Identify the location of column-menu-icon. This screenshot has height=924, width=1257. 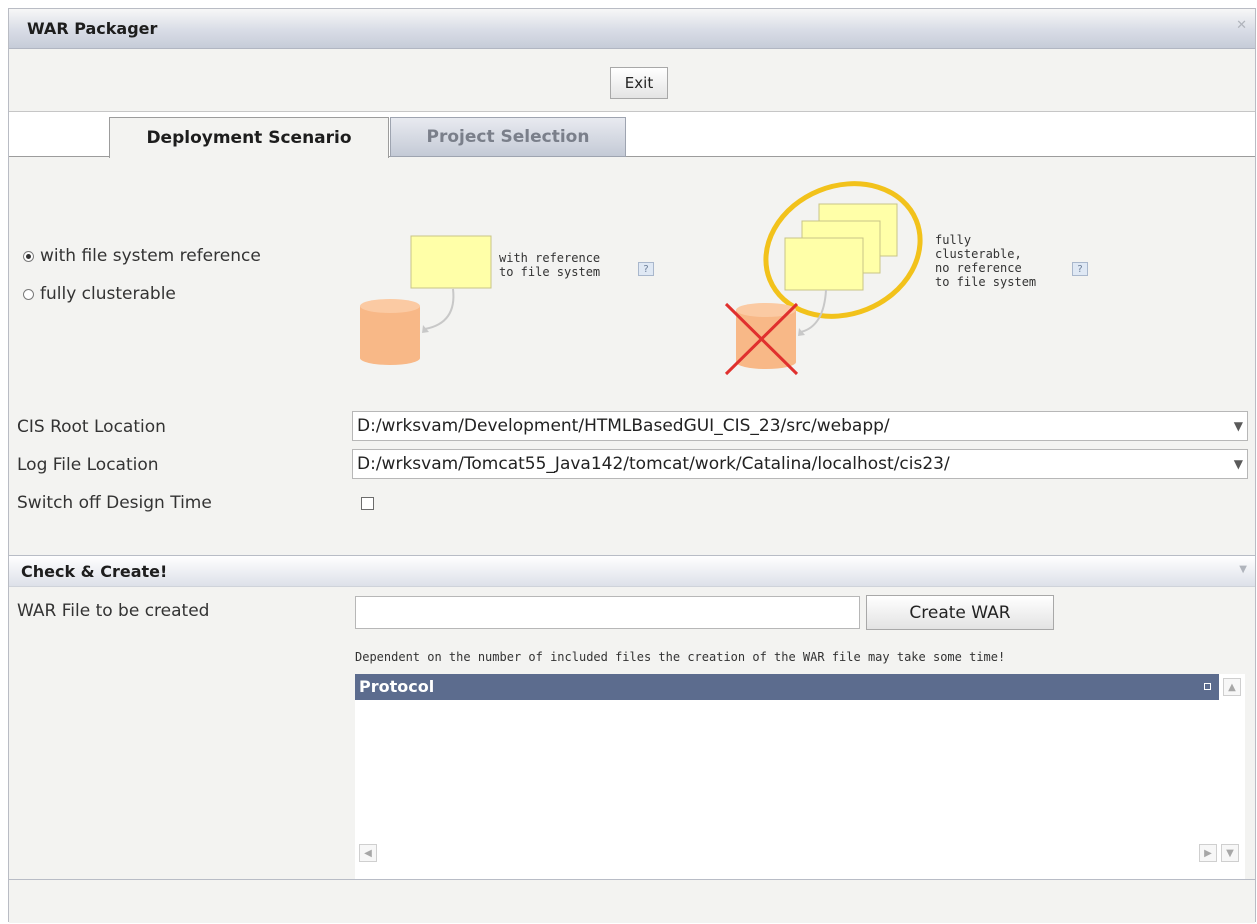
(1207, 686).